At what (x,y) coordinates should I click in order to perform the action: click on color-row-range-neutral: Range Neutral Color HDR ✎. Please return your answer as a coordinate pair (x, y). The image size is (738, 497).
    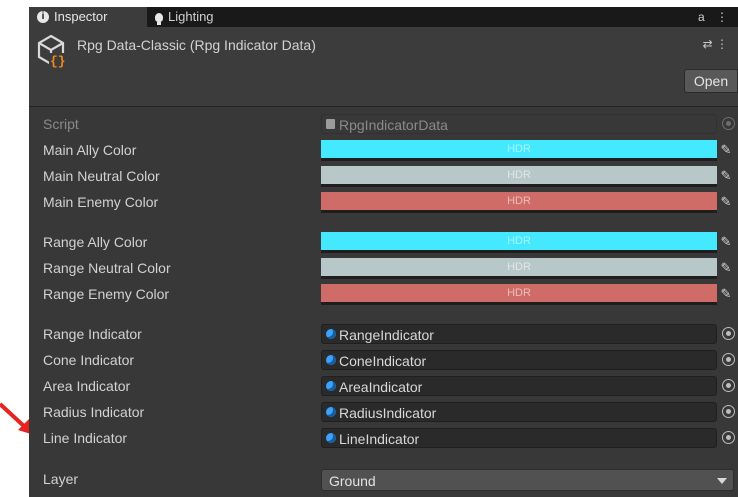
    Looking at the image, I should click on (383, 268).